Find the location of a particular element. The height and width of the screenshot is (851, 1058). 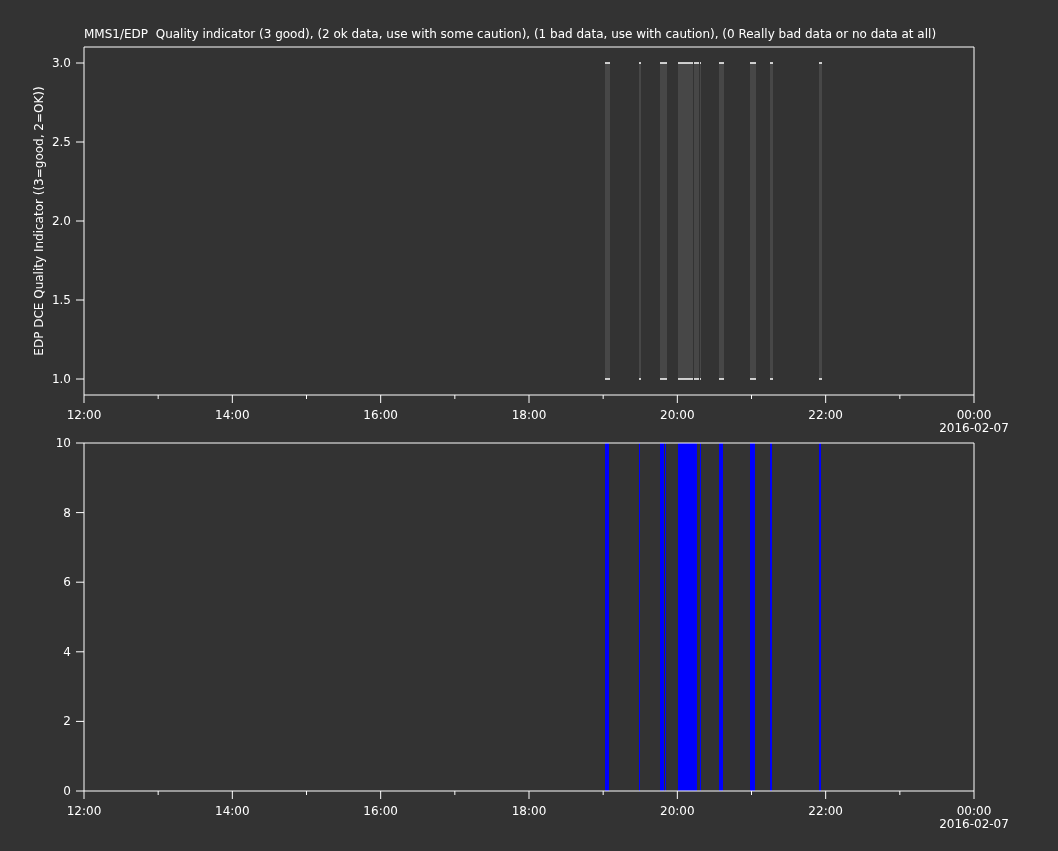

y-tick-label: 2.0 is located at coordinates (61, 221).